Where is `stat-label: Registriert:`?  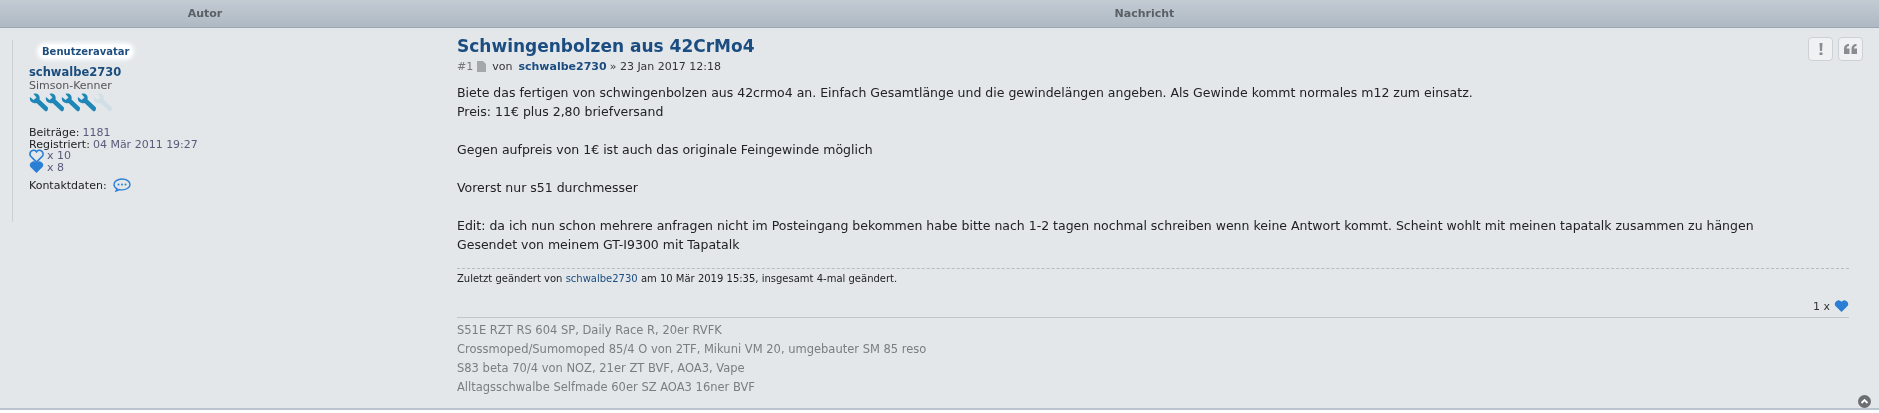
stat-label: Registriert: is located at coordinates (59, 144).